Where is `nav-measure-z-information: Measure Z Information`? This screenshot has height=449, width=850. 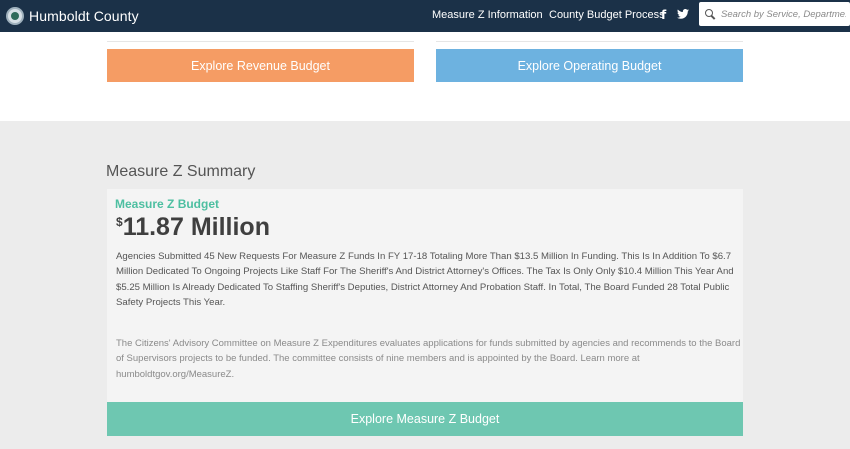 nav-measure-z-information: Measure Z Information is located at coordinates (487, 15).